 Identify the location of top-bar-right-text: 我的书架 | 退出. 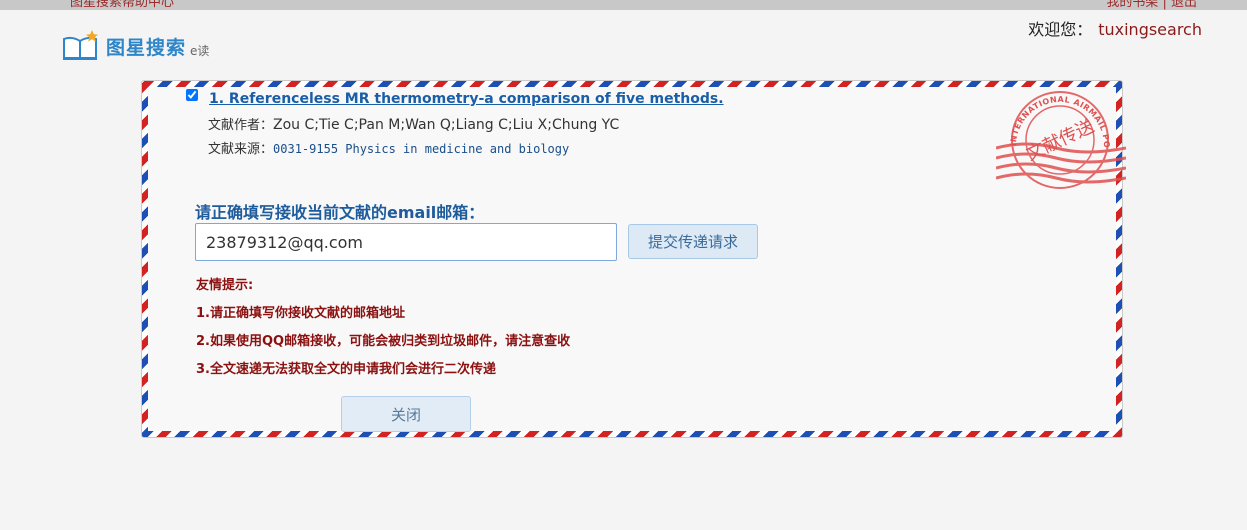
(1151, 5).